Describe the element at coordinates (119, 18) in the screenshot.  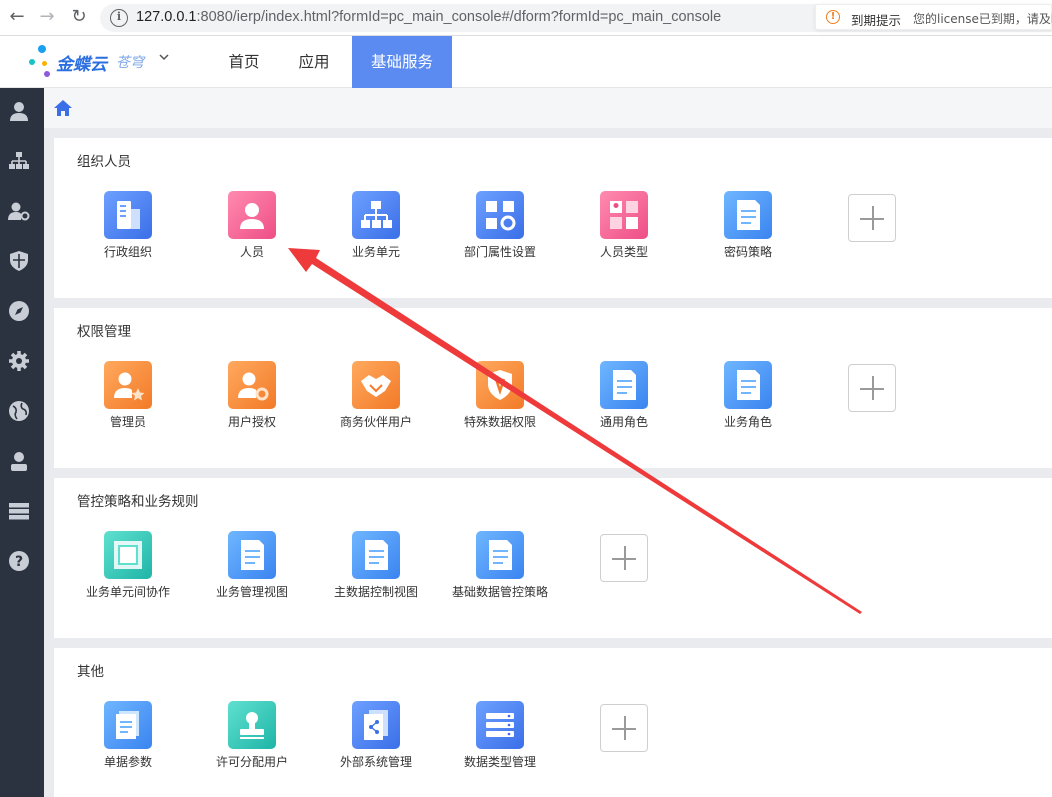
I see `site-info-icon: i` at that location.